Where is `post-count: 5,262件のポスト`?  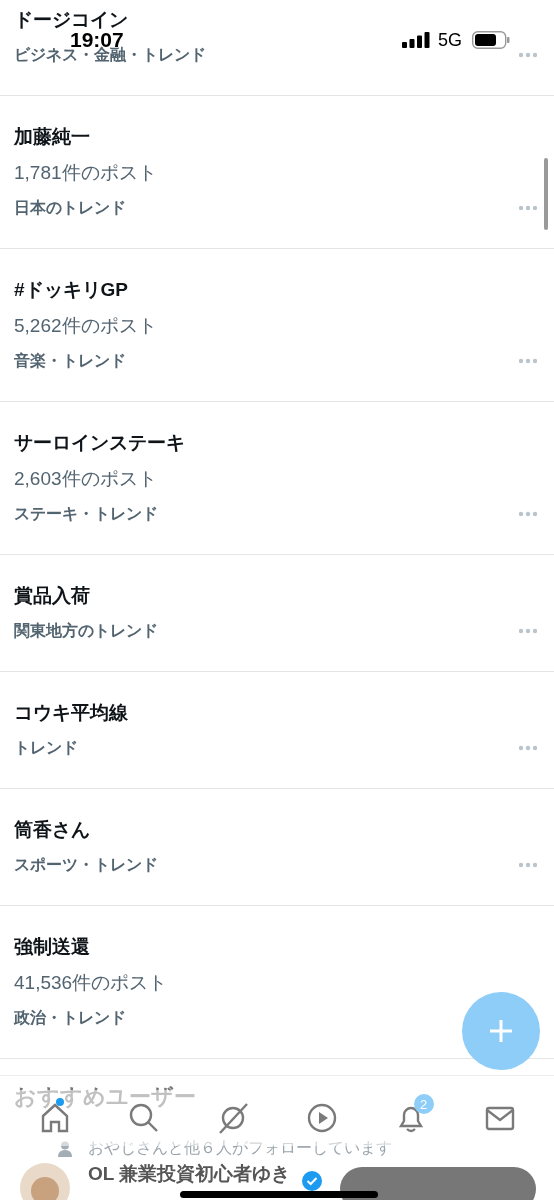 post-count: 5,262件のポスト is located at coordinates (86, 326).